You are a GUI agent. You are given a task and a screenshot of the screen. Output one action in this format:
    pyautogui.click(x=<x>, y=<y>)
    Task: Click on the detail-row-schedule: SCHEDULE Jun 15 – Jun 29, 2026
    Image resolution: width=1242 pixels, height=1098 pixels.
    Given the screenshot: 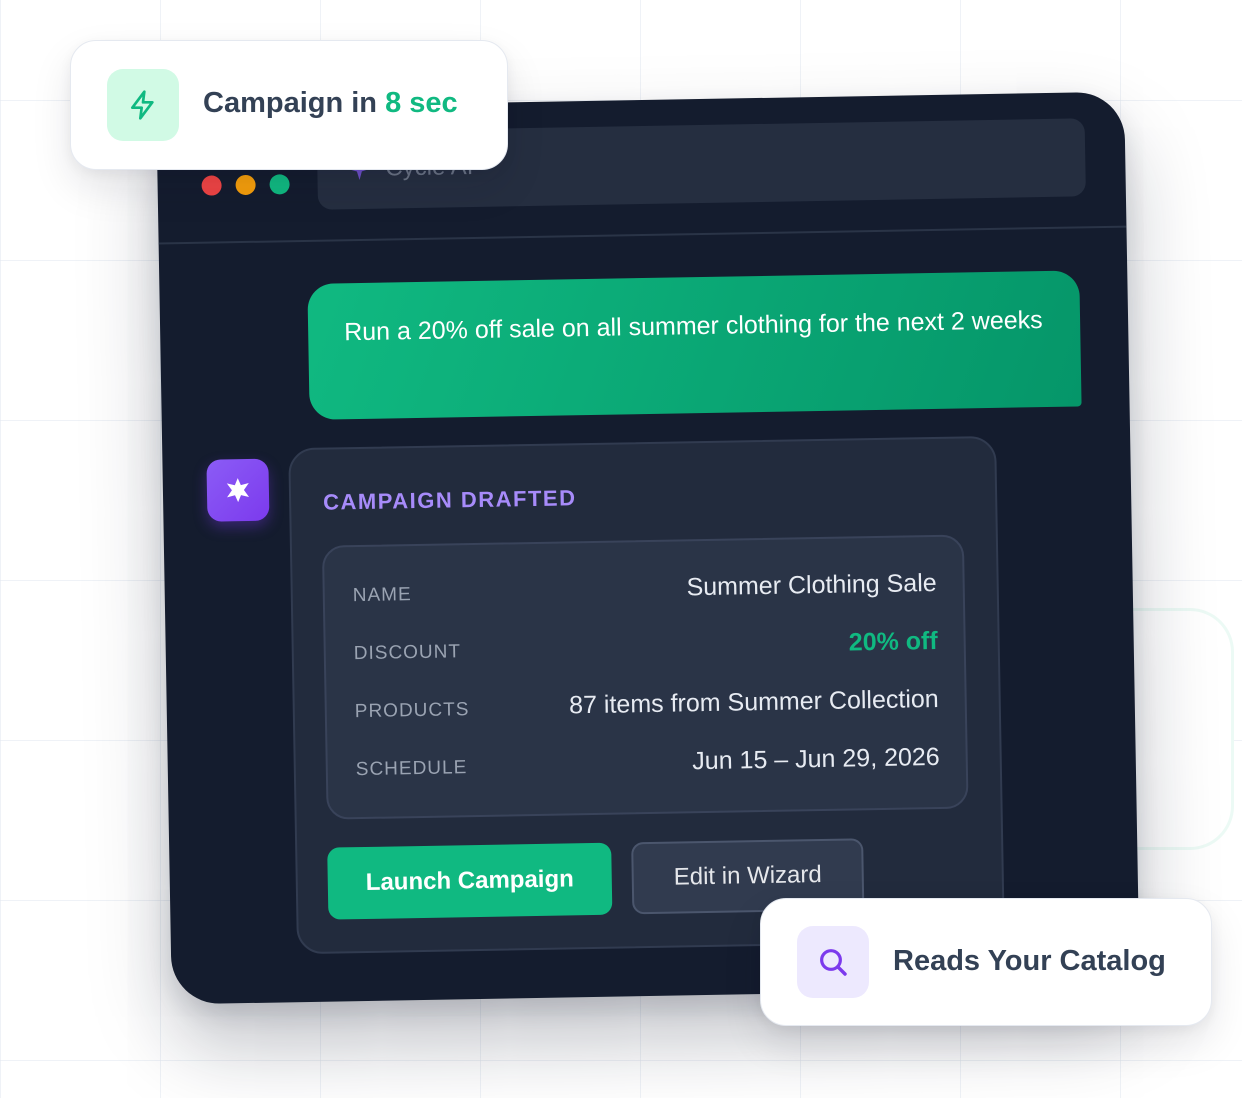 What is the action you would take?
    pyautogui.click(x=648, y=766)
    